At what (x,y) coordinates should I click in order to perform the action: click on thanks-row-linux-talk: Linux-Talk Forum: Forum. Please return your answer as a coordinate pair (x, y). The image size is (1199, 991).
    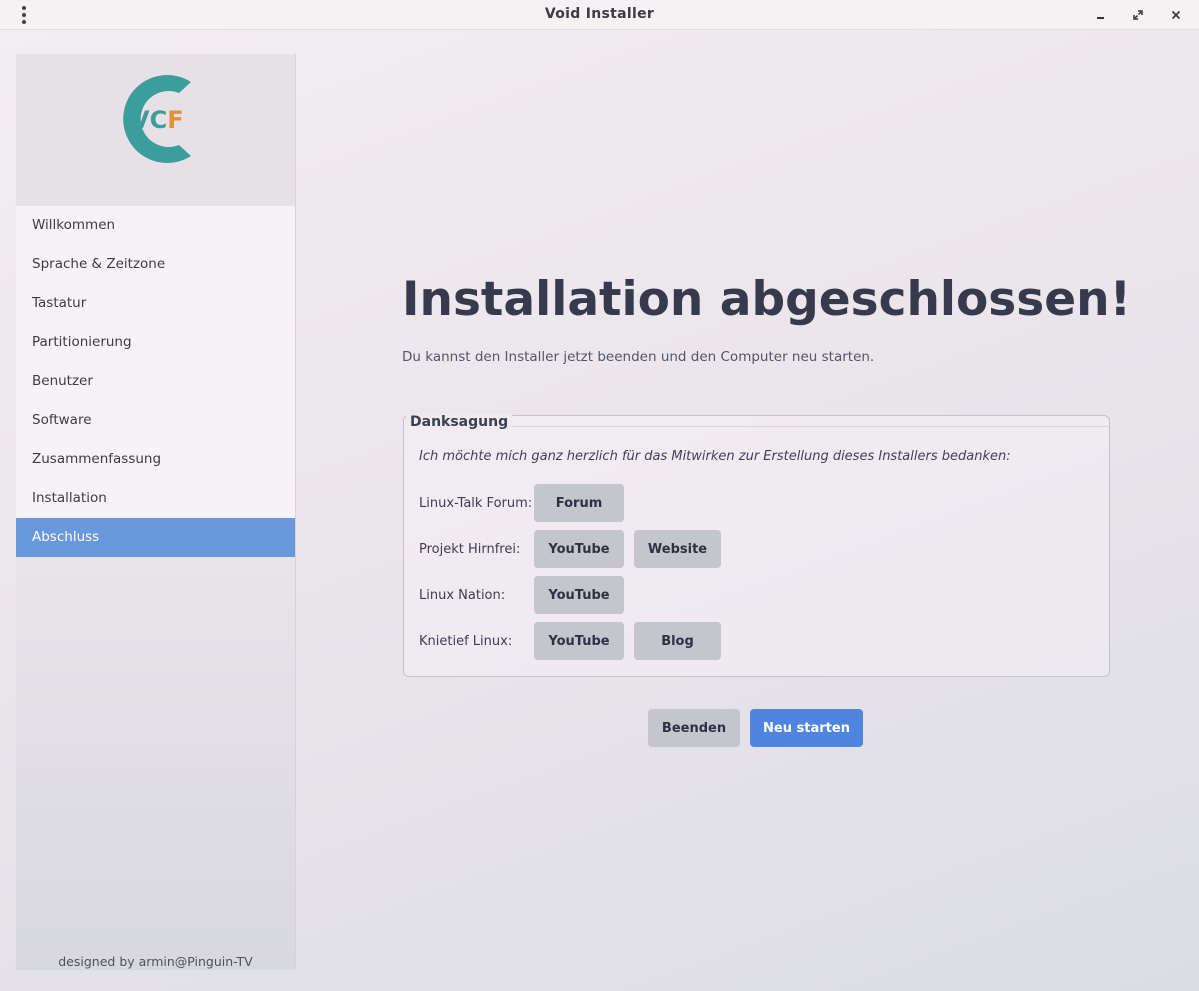
    Looking at the image, I should click on (521, 503).